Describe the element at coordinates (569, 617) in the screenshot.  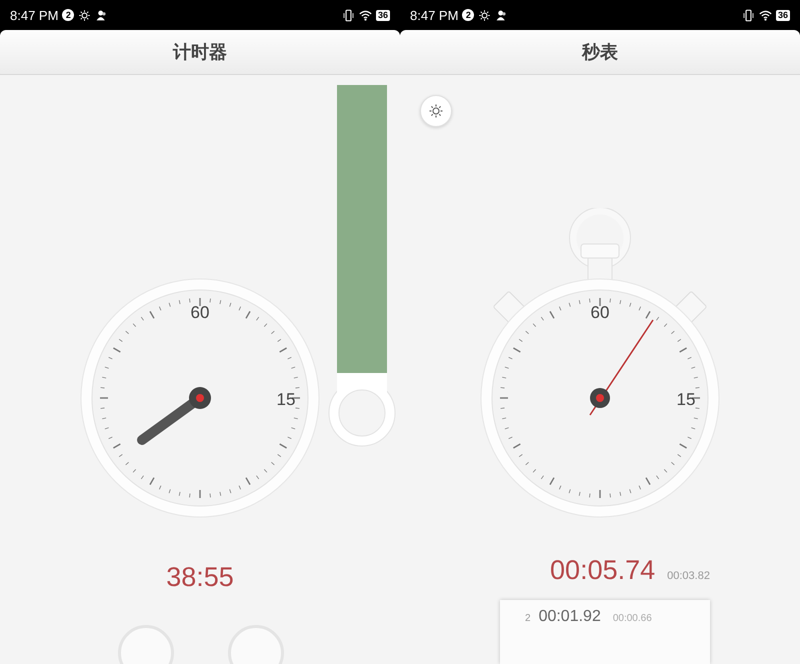
I see `lap-time: 00:01.92` at that location.